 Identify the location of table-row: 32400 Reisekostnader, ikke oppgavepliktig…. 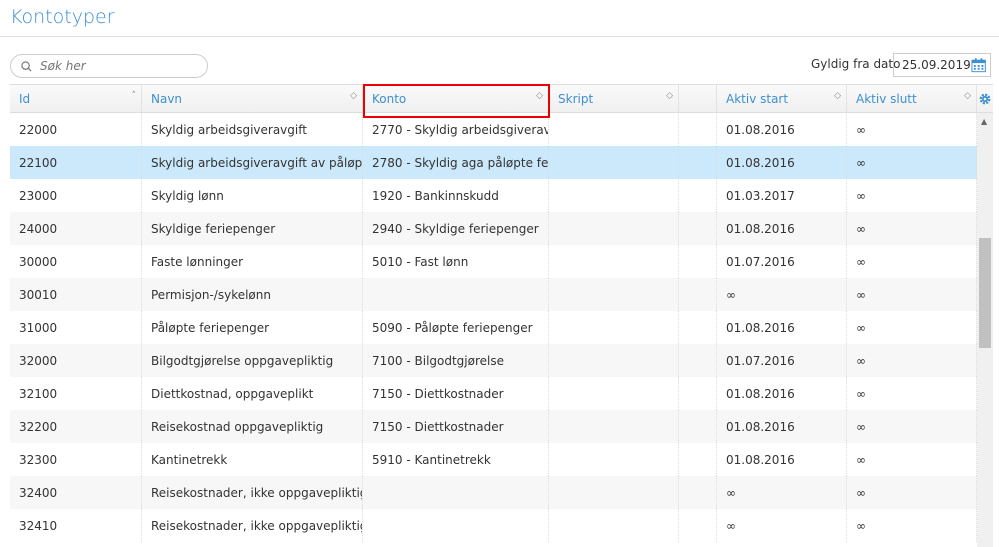
(501, 492).